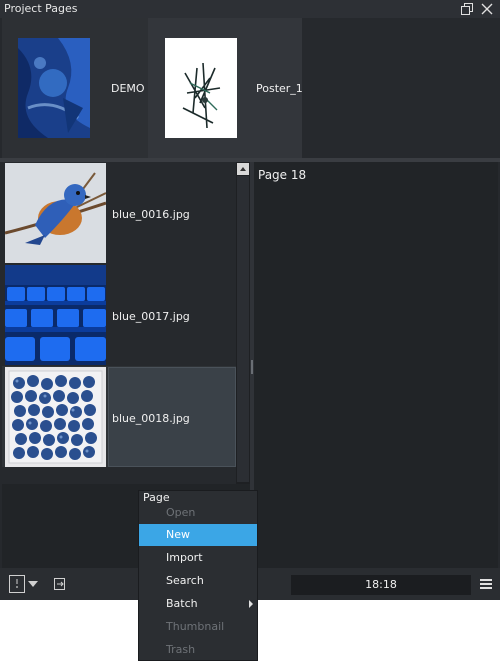 The width and height of the screenshot is (500, 661). I want to click on project-item-demo: DEMO, so click(75, 88).